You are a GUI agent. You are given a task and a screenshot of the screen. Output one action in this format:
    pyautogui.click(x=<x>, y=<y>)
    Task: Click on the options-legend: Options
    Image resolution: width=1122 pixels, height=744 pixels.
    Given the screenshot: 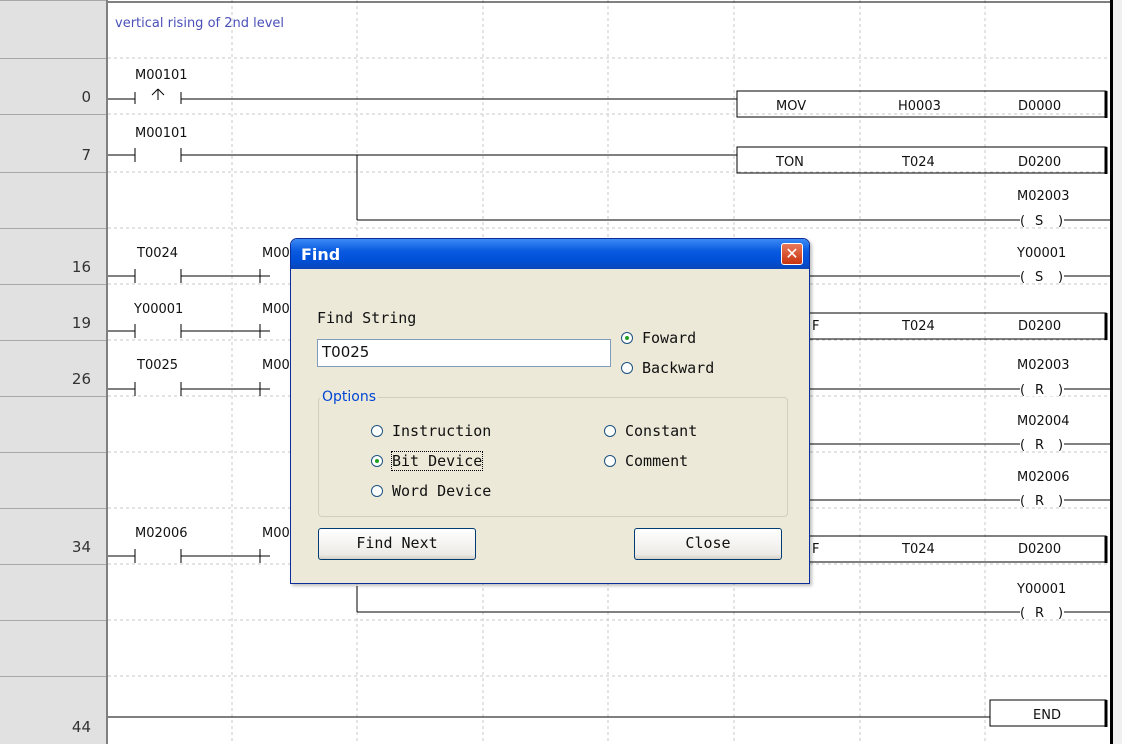 What is the action you would take?
    pyautogui.click(x=349, y=397)
    